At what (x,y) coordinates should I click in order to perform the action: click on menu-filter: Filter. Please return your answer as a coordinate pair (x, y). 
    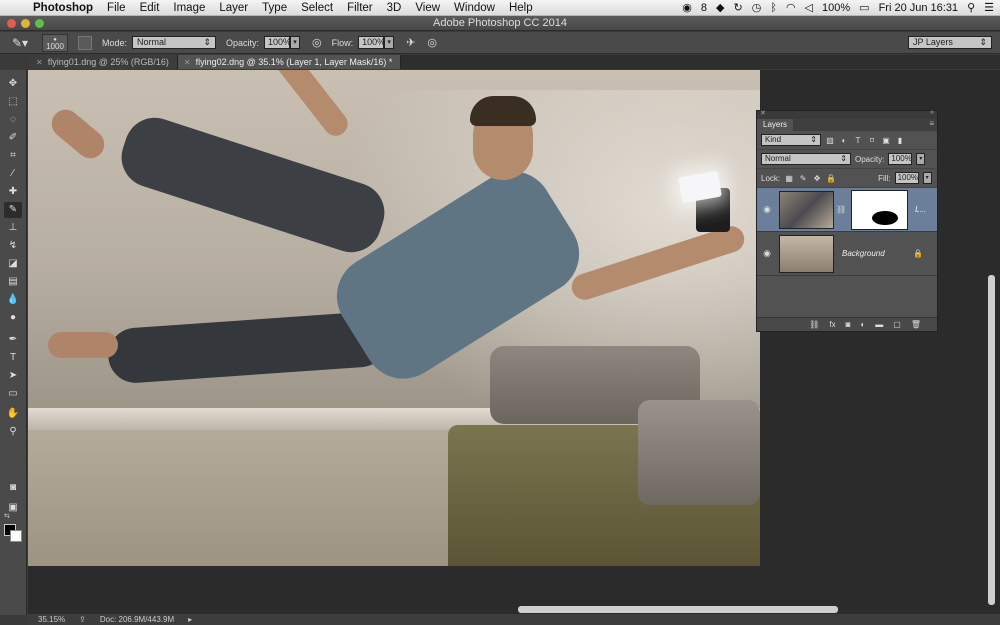
    Looking at the image, I should click on (360, 8).